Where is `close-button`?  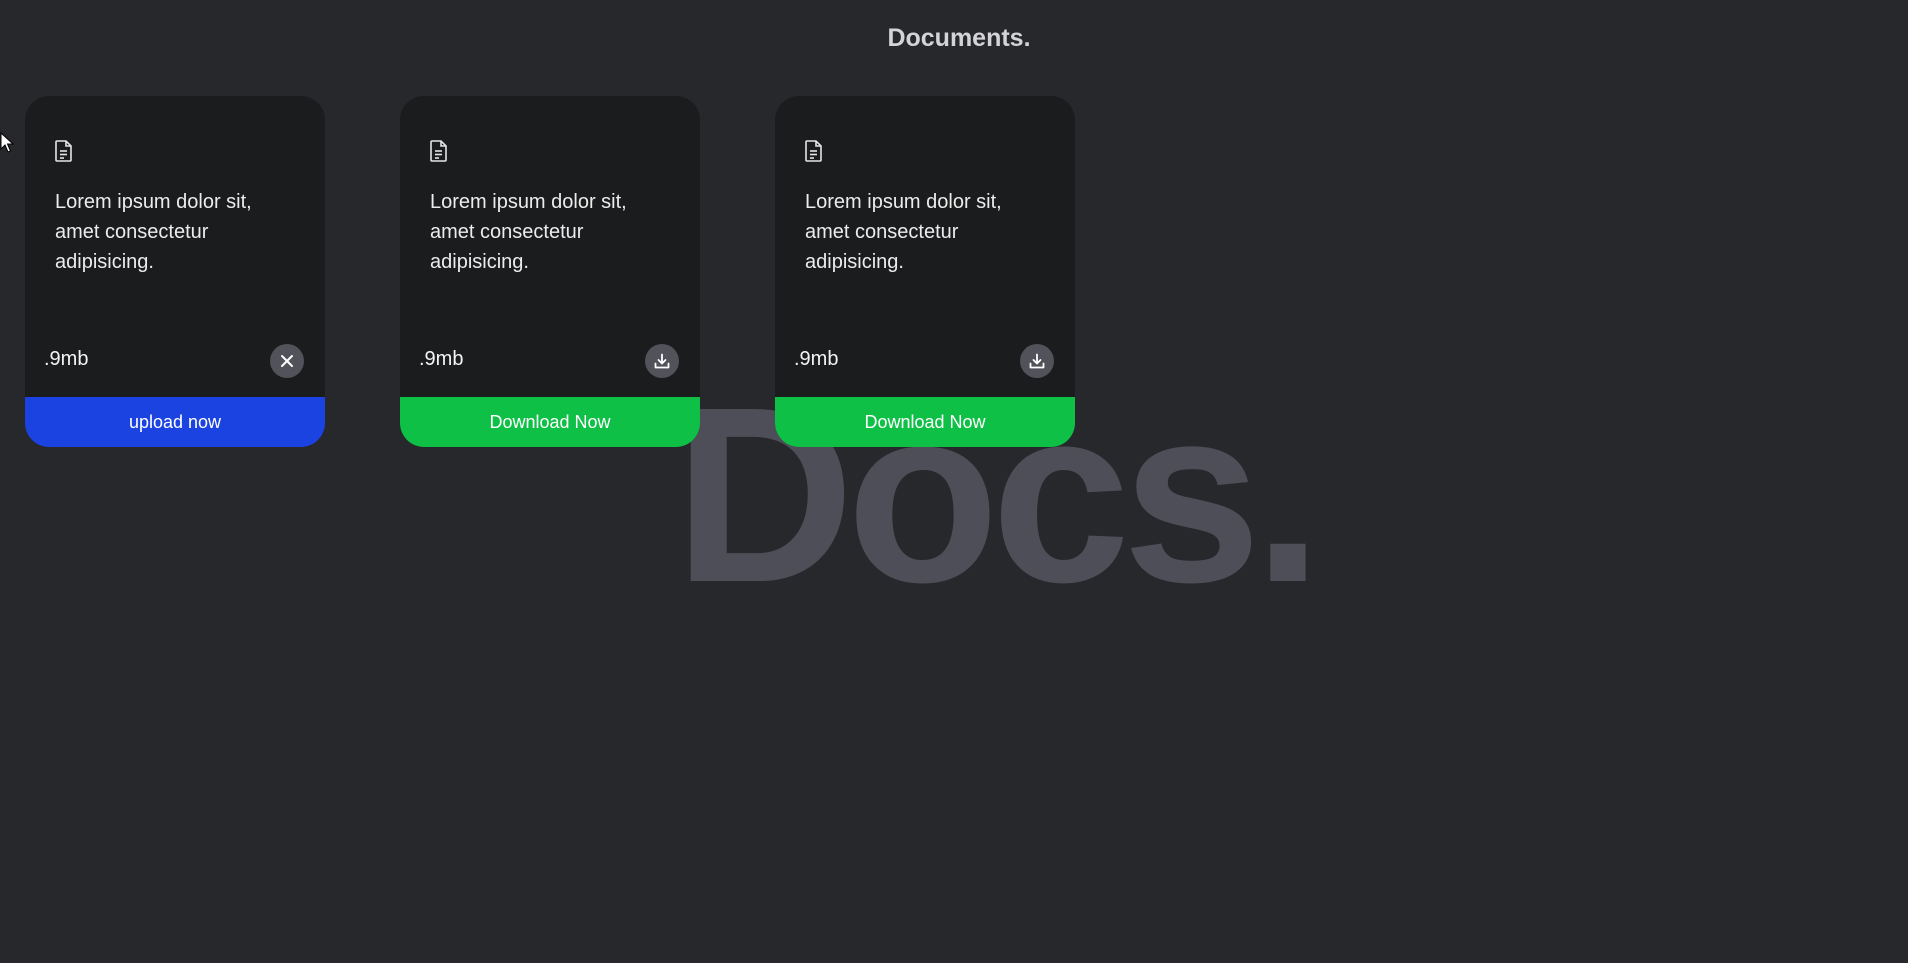
close-button is located at coordinates (287, 361).